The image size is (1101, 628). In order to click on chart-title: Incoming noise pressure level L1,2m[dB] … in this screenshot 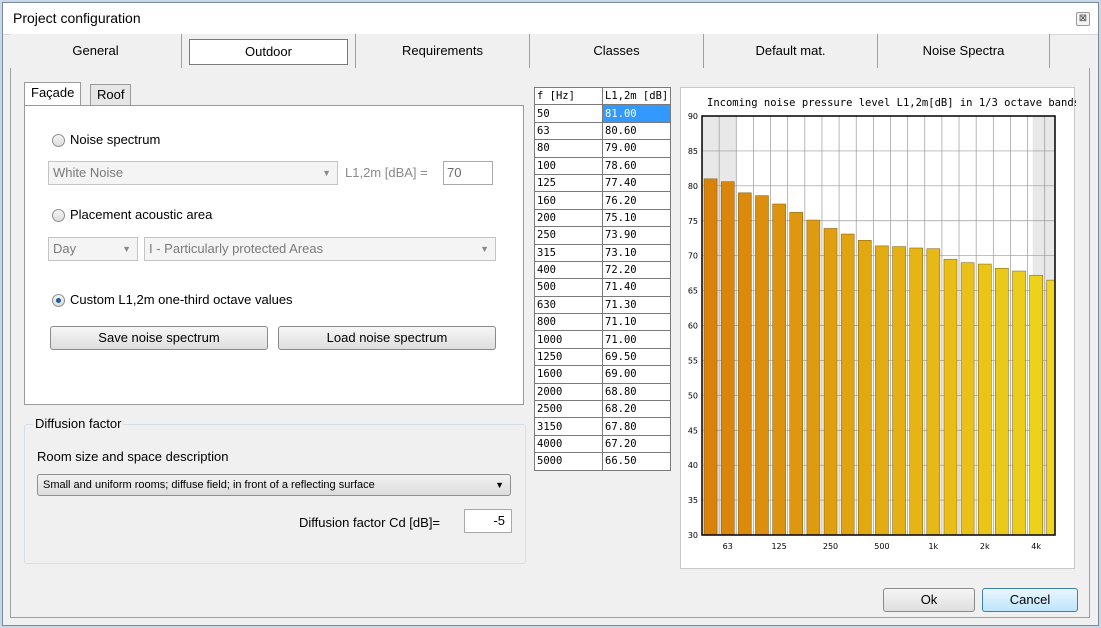, I will do `click(891, 103)`.